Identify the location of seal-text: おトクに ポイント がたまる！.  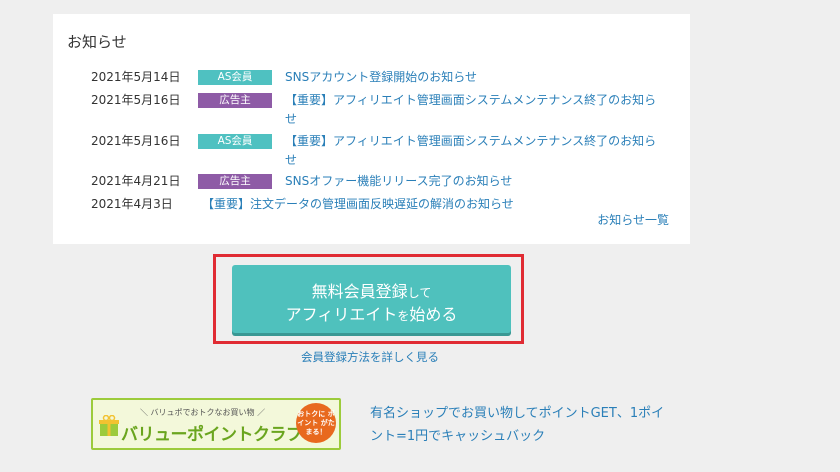
(316, 422).